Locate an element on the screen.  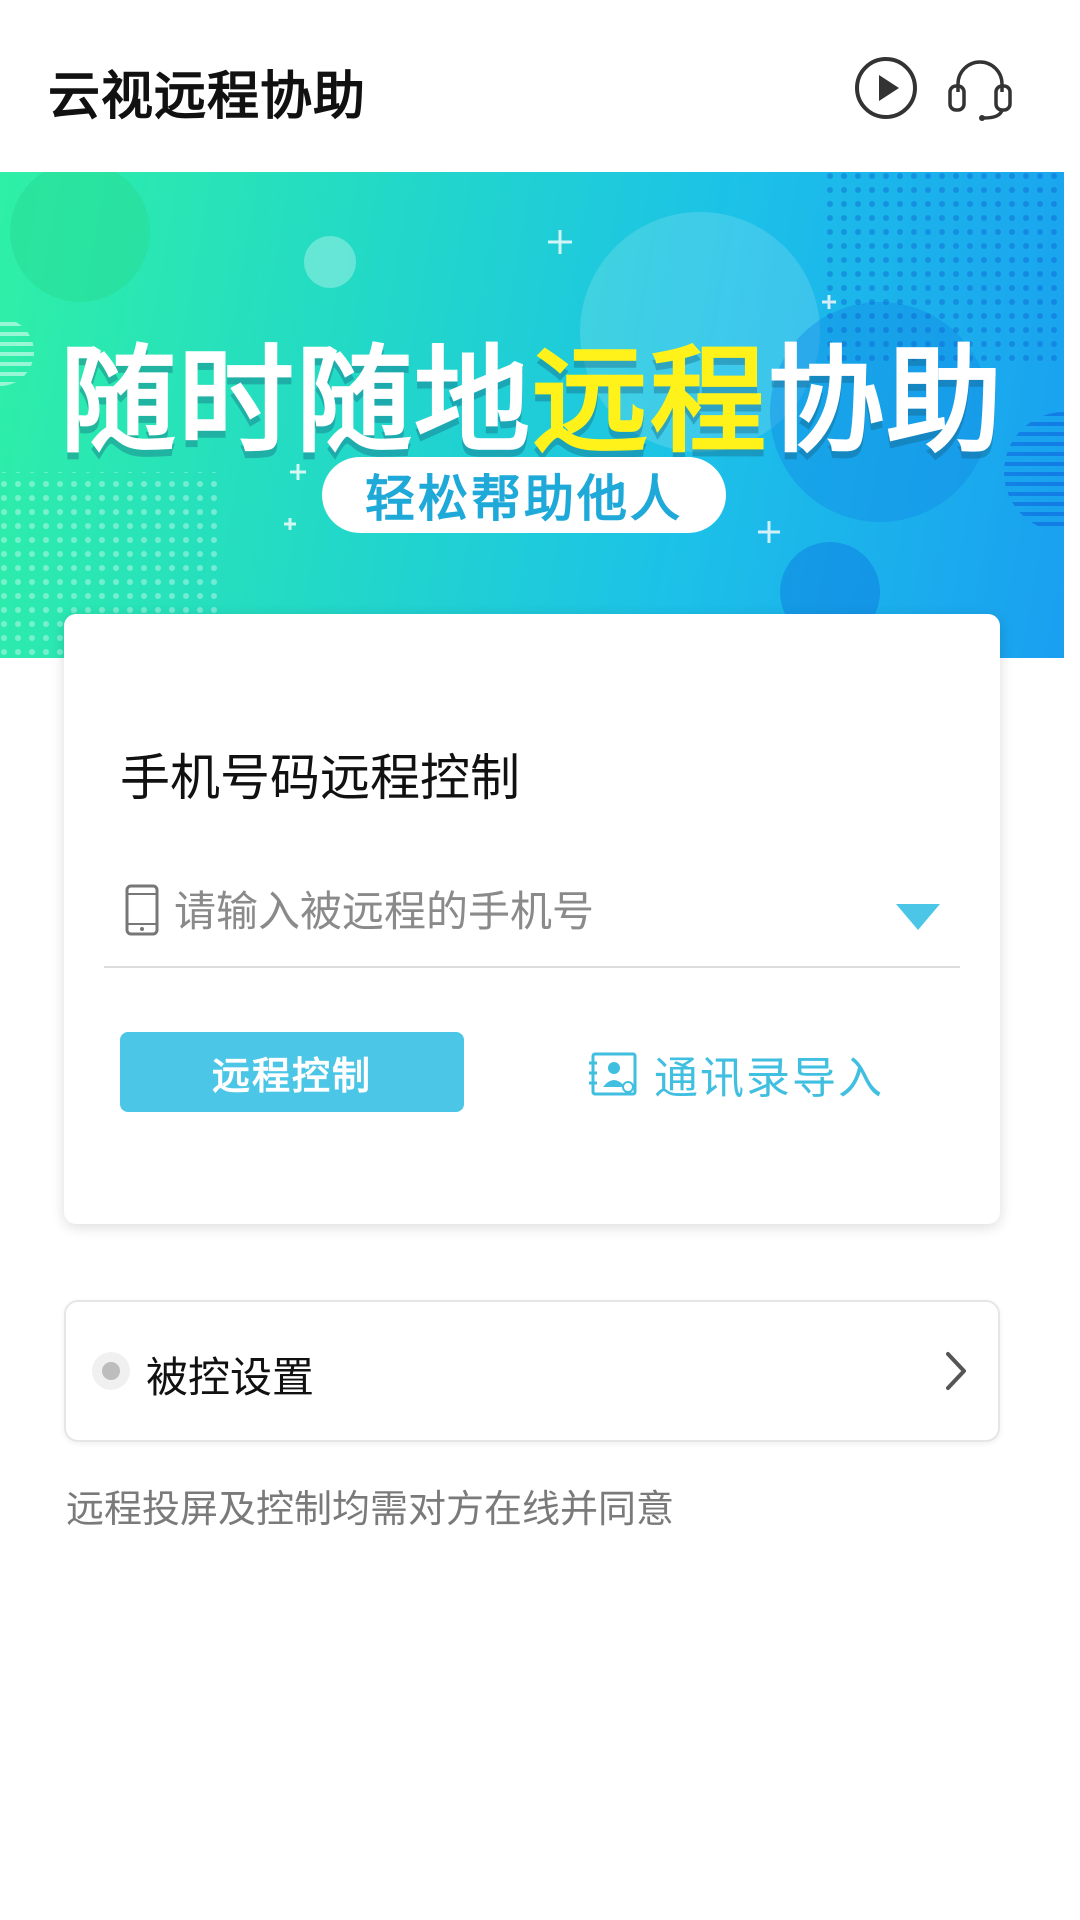
mobile-phone-icon is located at coordinates (142, 910).